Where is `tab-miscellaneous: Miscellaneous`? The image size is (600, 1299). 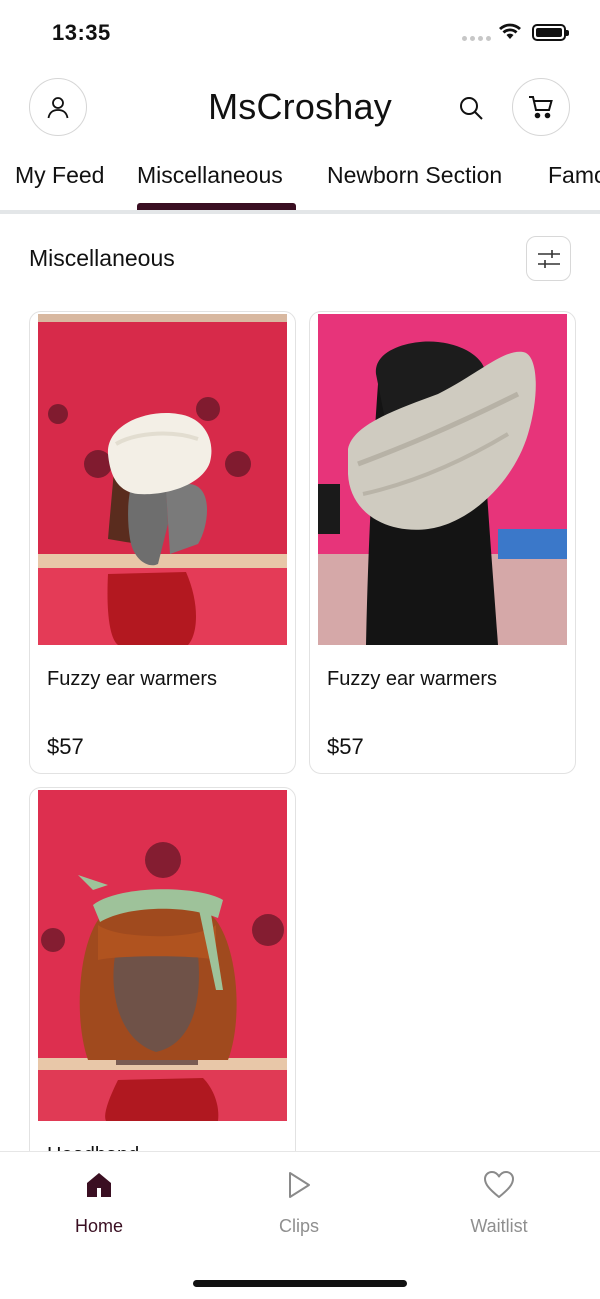 tab-miscellaneous: Miscellaneous is located at coordinates (210, 175).